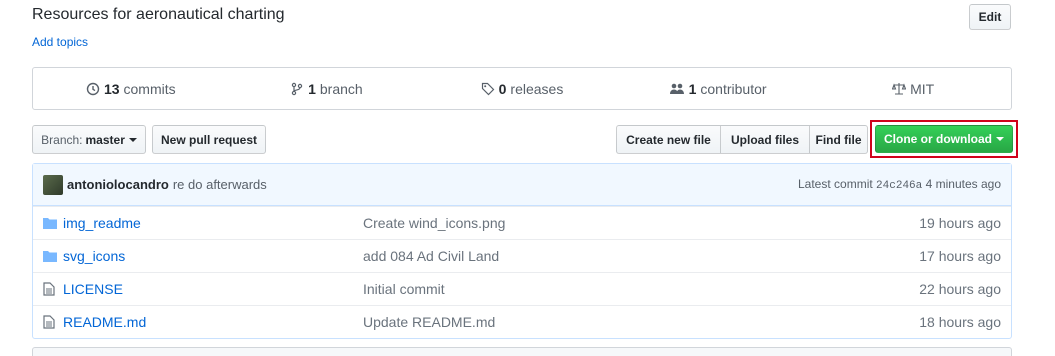 The height and width of the screenshot is (356, 1055). I want to click on clone-highlight: Clone or download, so click(944, 139).